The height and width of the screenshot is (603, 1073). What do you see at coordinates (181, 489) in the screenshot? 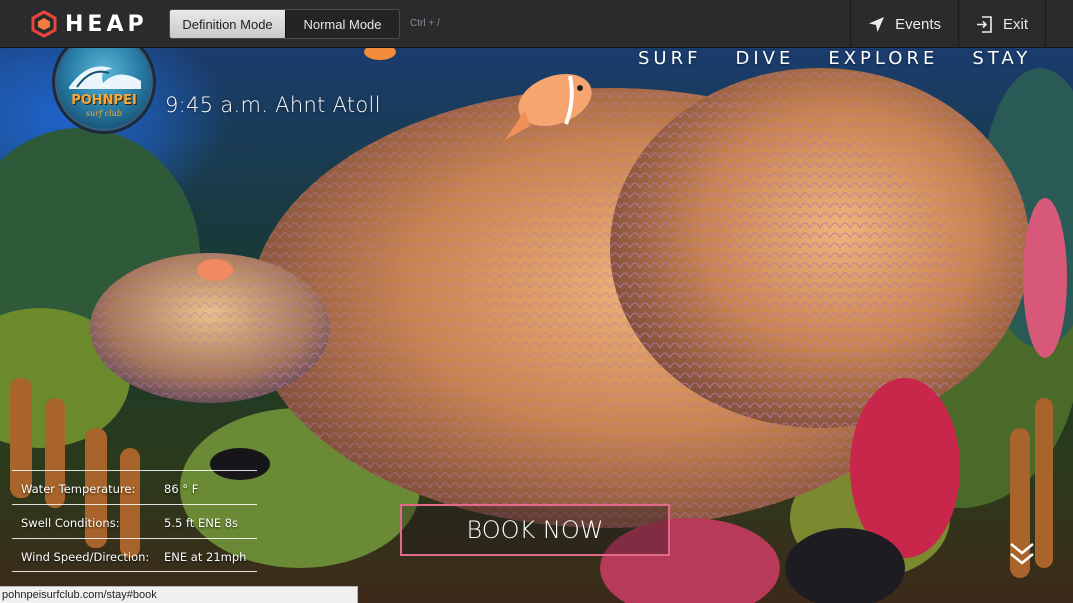
I see `condition-value: 86 ° F` at bounding box center [181, 489].